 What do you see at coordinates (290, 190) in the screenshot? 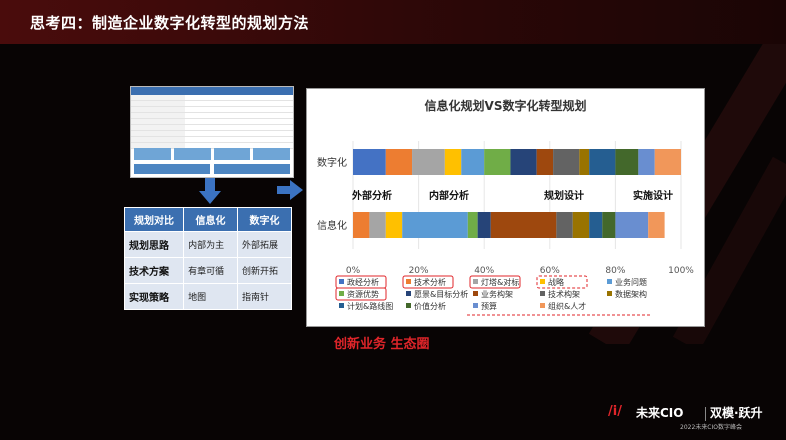
I see `right-arrow-icon` at bounding box center [290, 190].